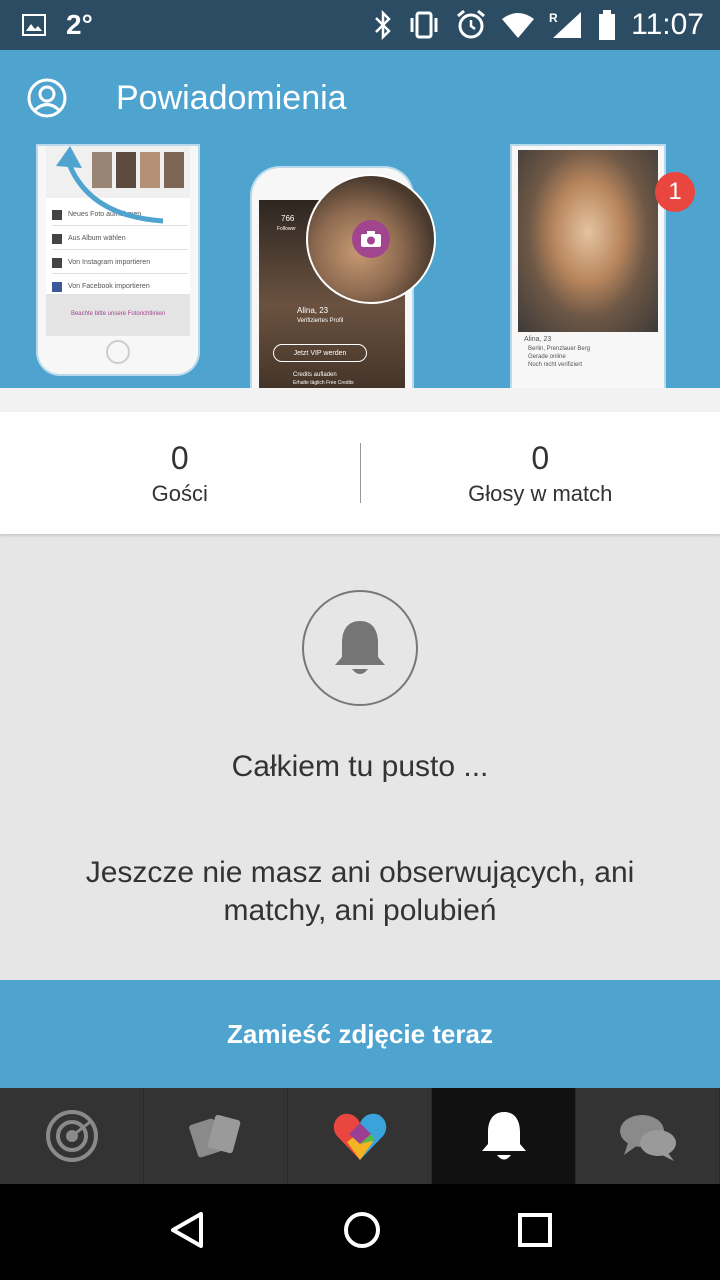 The width and height of the screenshot is (720, 1280). I want to click on profile-icon, so click(47, 98).